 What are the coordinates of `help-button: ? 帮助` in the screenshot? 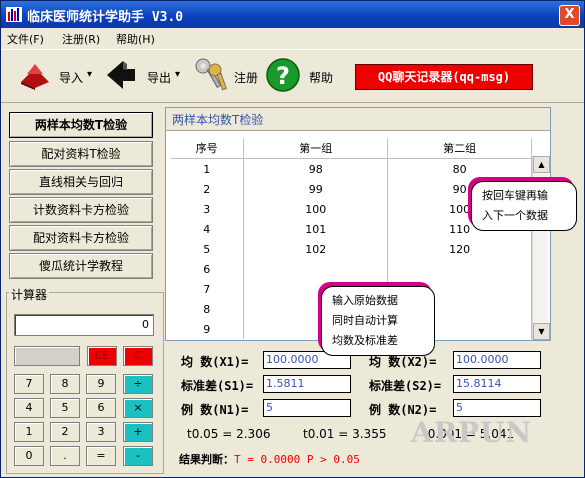 It's located at (301, 76).